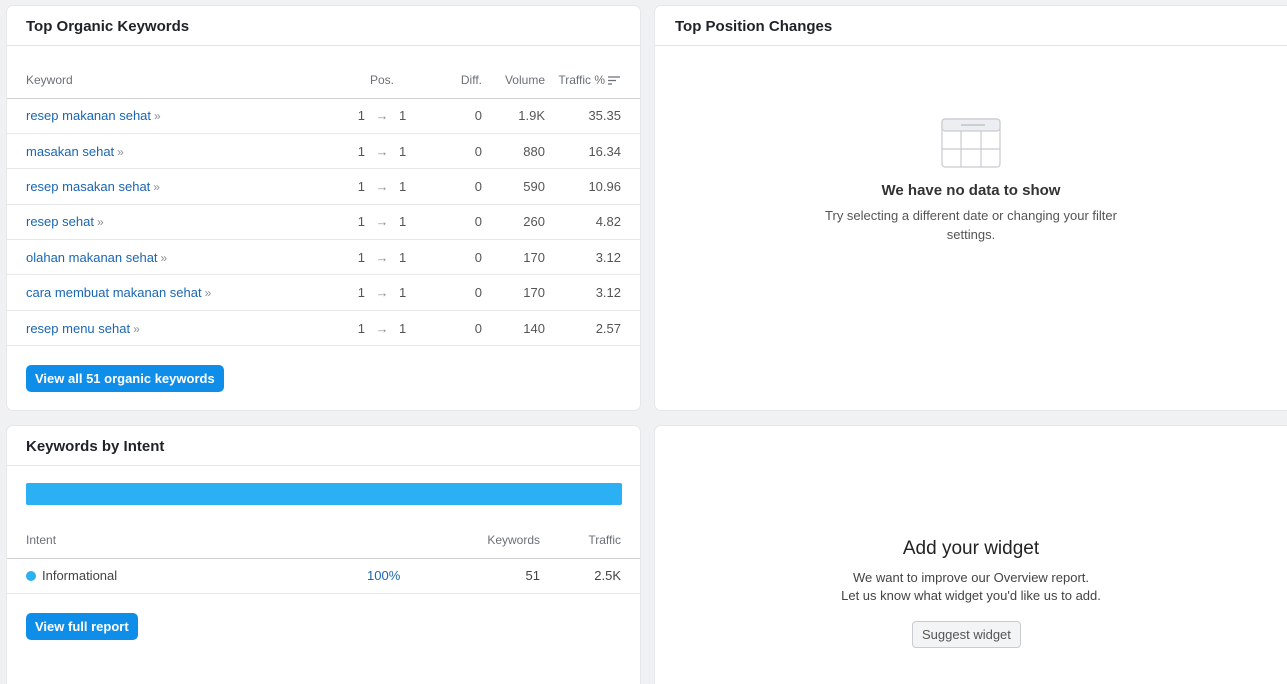 Image resolution: width=1287 pixels, height=684 pixels. Describe the element at coordinates (406, 541) in the screenshot. I see `column-percent` at that location.